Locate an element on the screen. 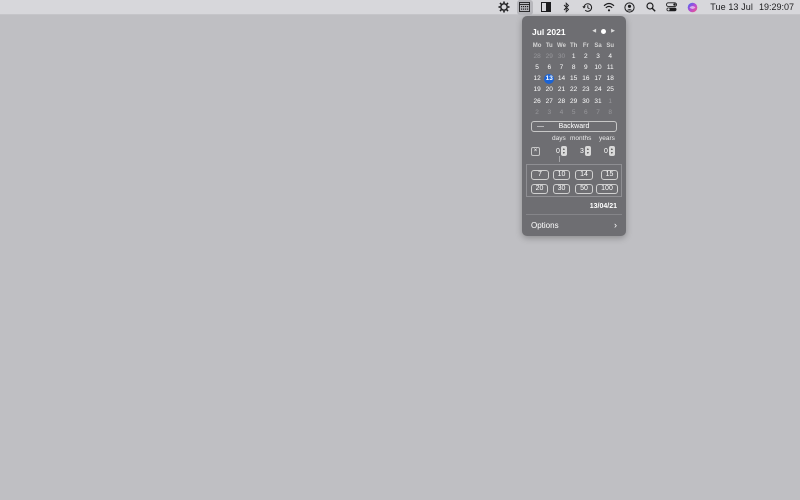  quick-value-button: 15 is located at coordinates (609, 175).